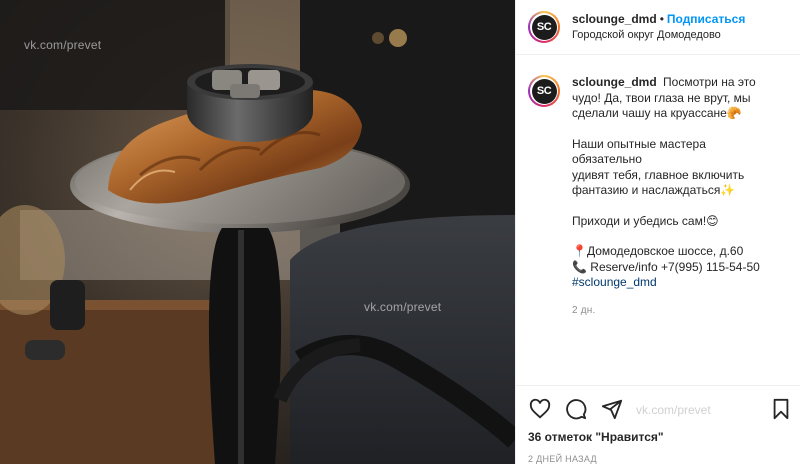  Describe the element at coordinates (63, 45) in the screenshot. I see `watermark-top: vk.com/prevet` at that location.